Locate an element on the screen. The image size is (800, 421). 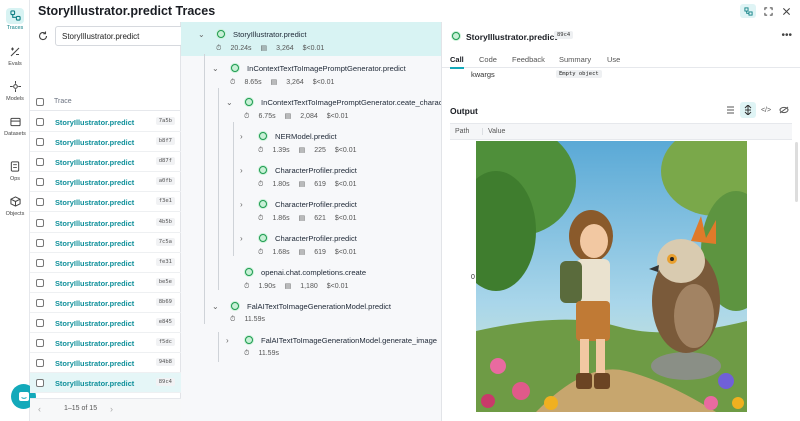
split-view-icon is located at coordinates (748, 11).